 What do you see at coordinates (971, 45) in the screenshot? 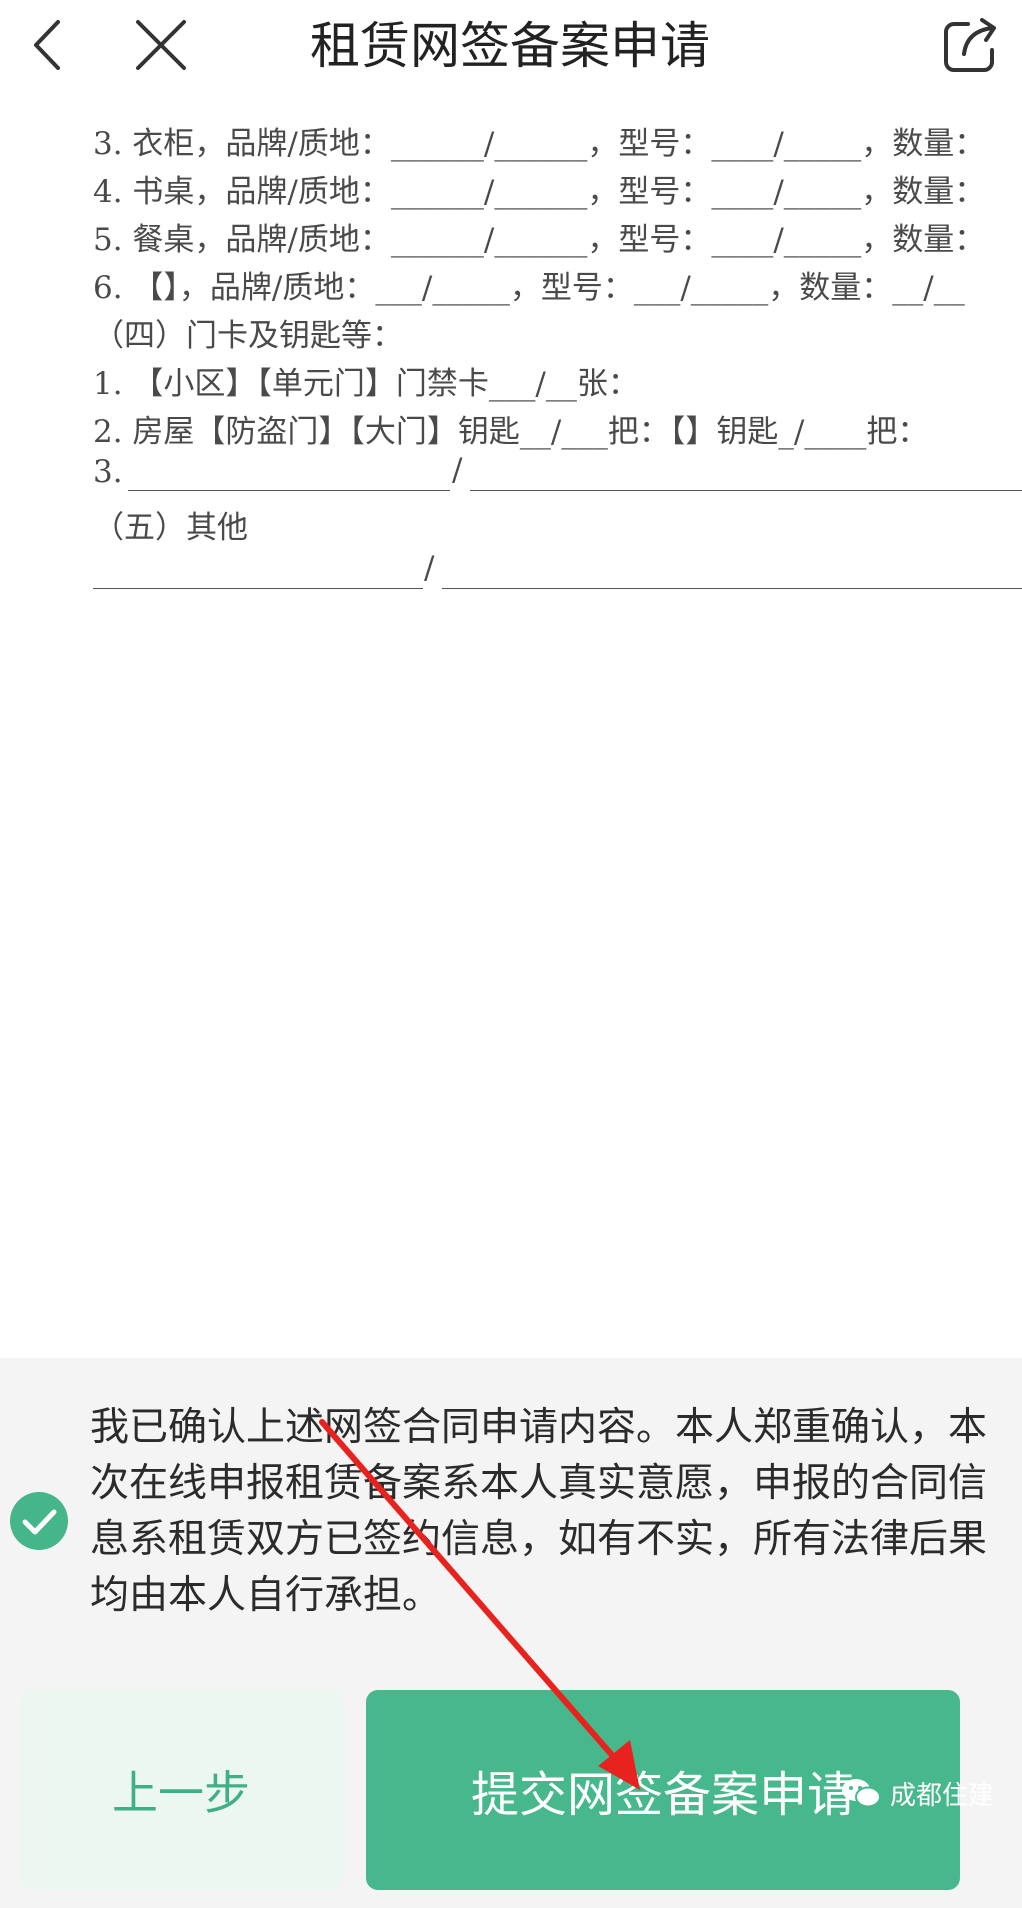
I see `share-icon` at bounding box center [971, 45].